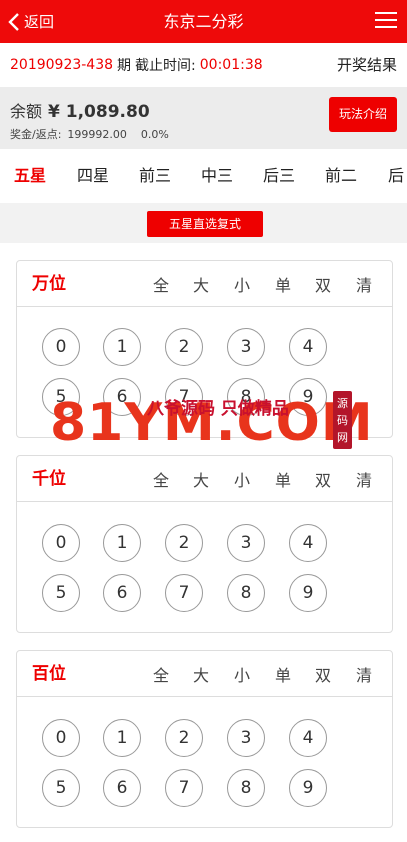 Image resolution: width=407 pixels, height=842 pixels. I want to click on rules-intro-button: 玩法介绍, so click(363, 114).